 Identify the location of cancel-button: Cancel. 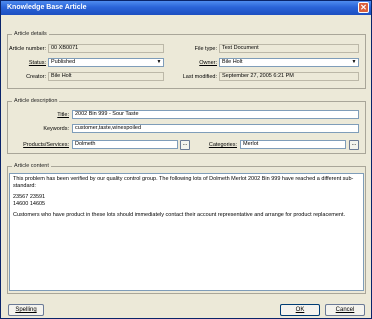
(345, 310).